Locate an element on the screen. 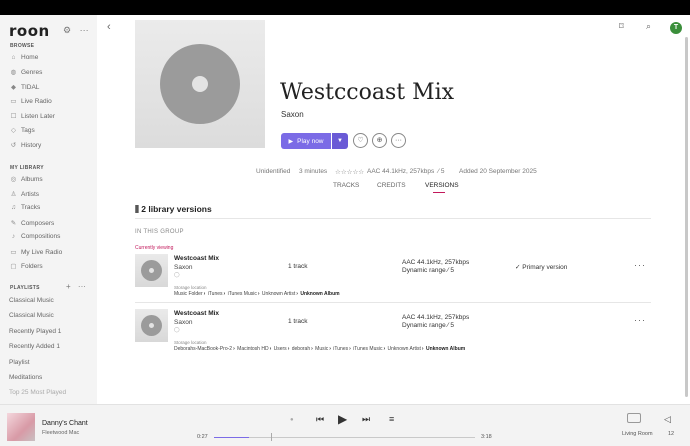 The height and width of the screenshot is (446, 690). sidebar-item-listen-later: ☐ Listen Later is located at coordinates (32, 116).